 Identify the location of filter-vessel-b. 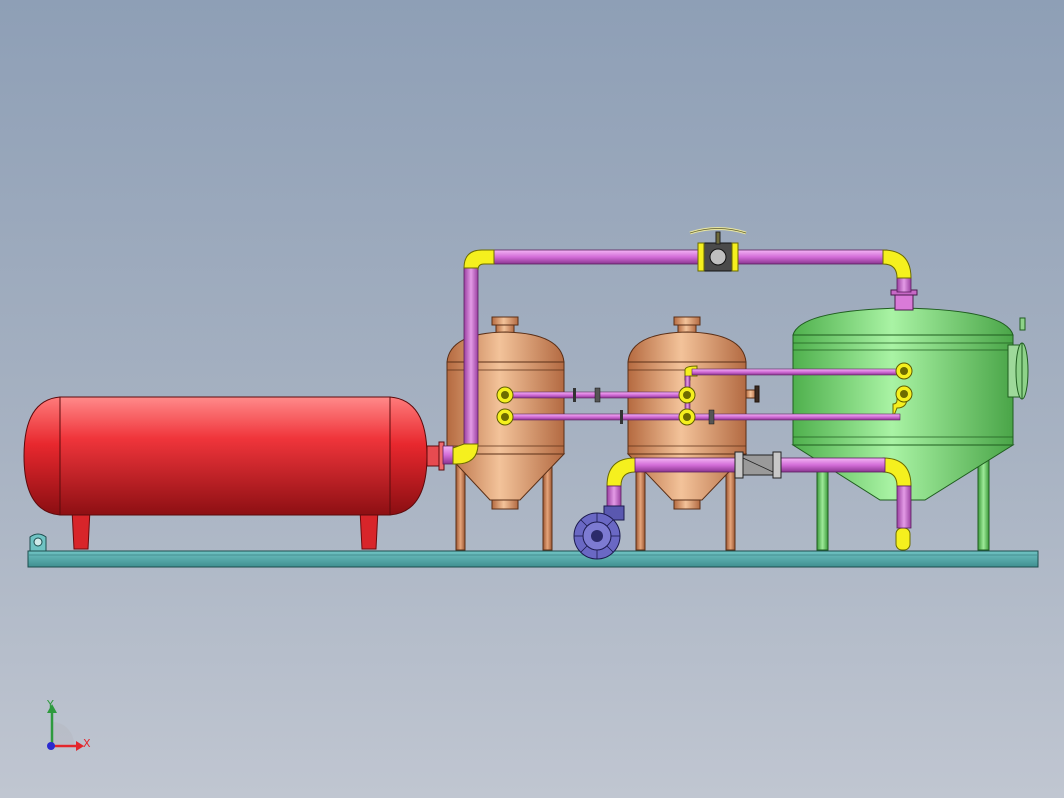
(693, 433).